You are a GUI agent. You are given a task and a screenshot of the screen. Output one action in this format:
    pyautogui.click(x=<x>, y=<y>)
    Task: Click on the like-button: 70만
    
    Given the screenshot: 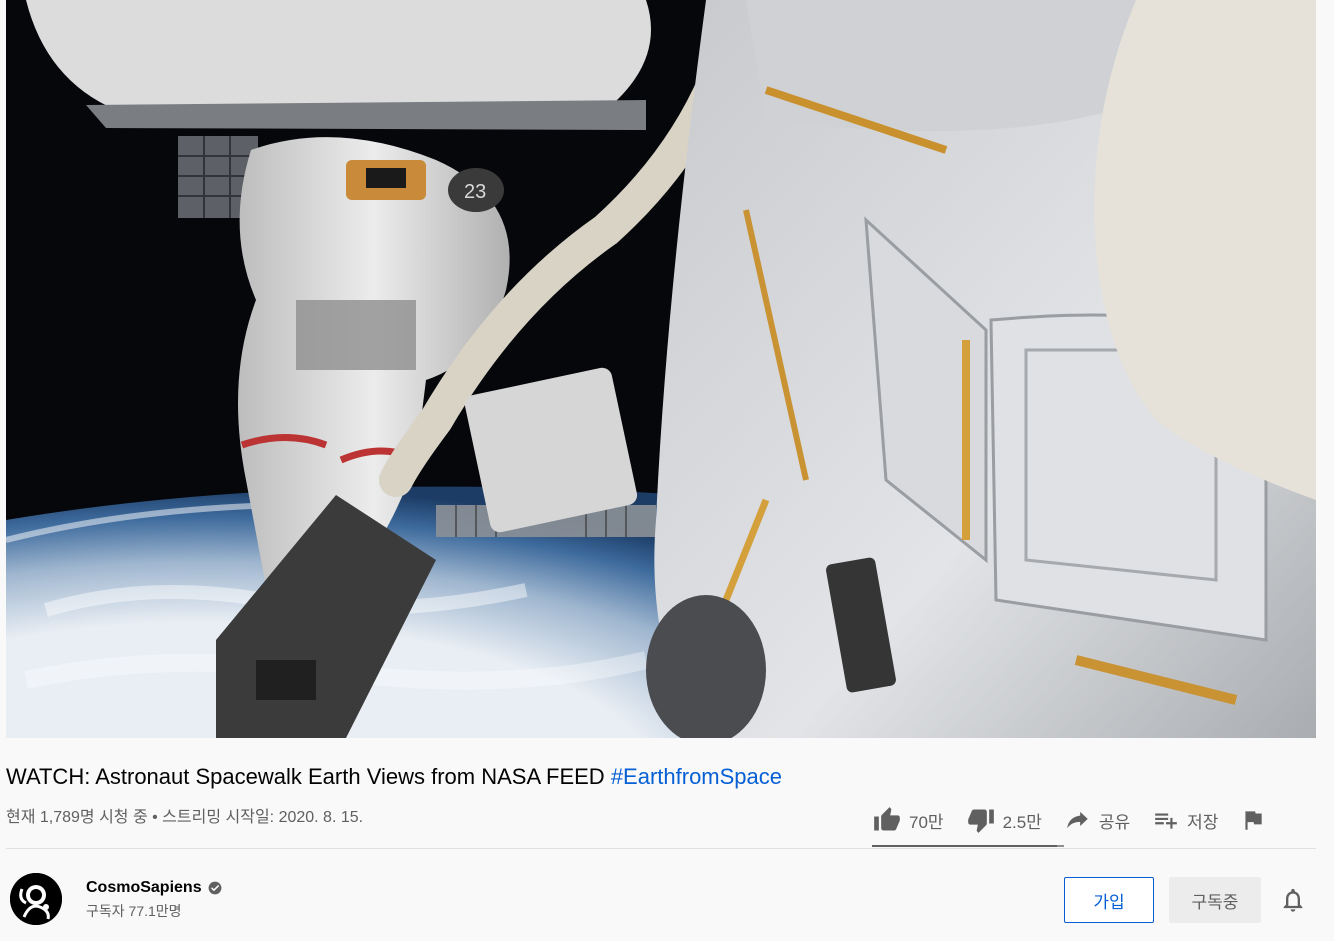 What is the action you would take?
    pyautogui.click(x=908, y=820)
    